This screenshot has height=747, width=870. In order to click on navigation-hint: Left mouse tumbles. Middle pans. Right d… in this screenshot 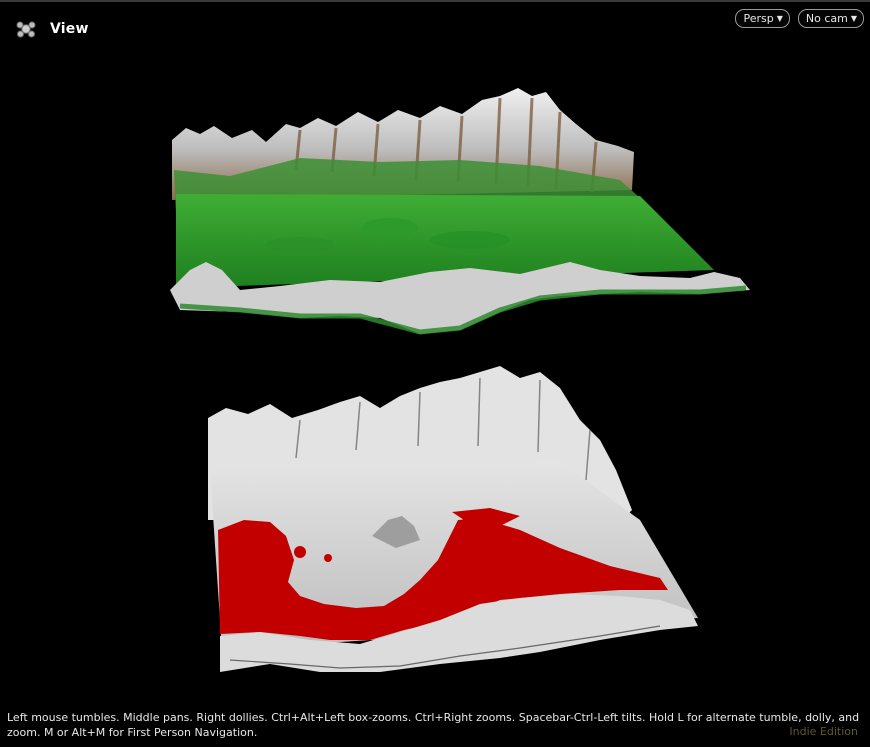, I will do `click(433, 725)`.